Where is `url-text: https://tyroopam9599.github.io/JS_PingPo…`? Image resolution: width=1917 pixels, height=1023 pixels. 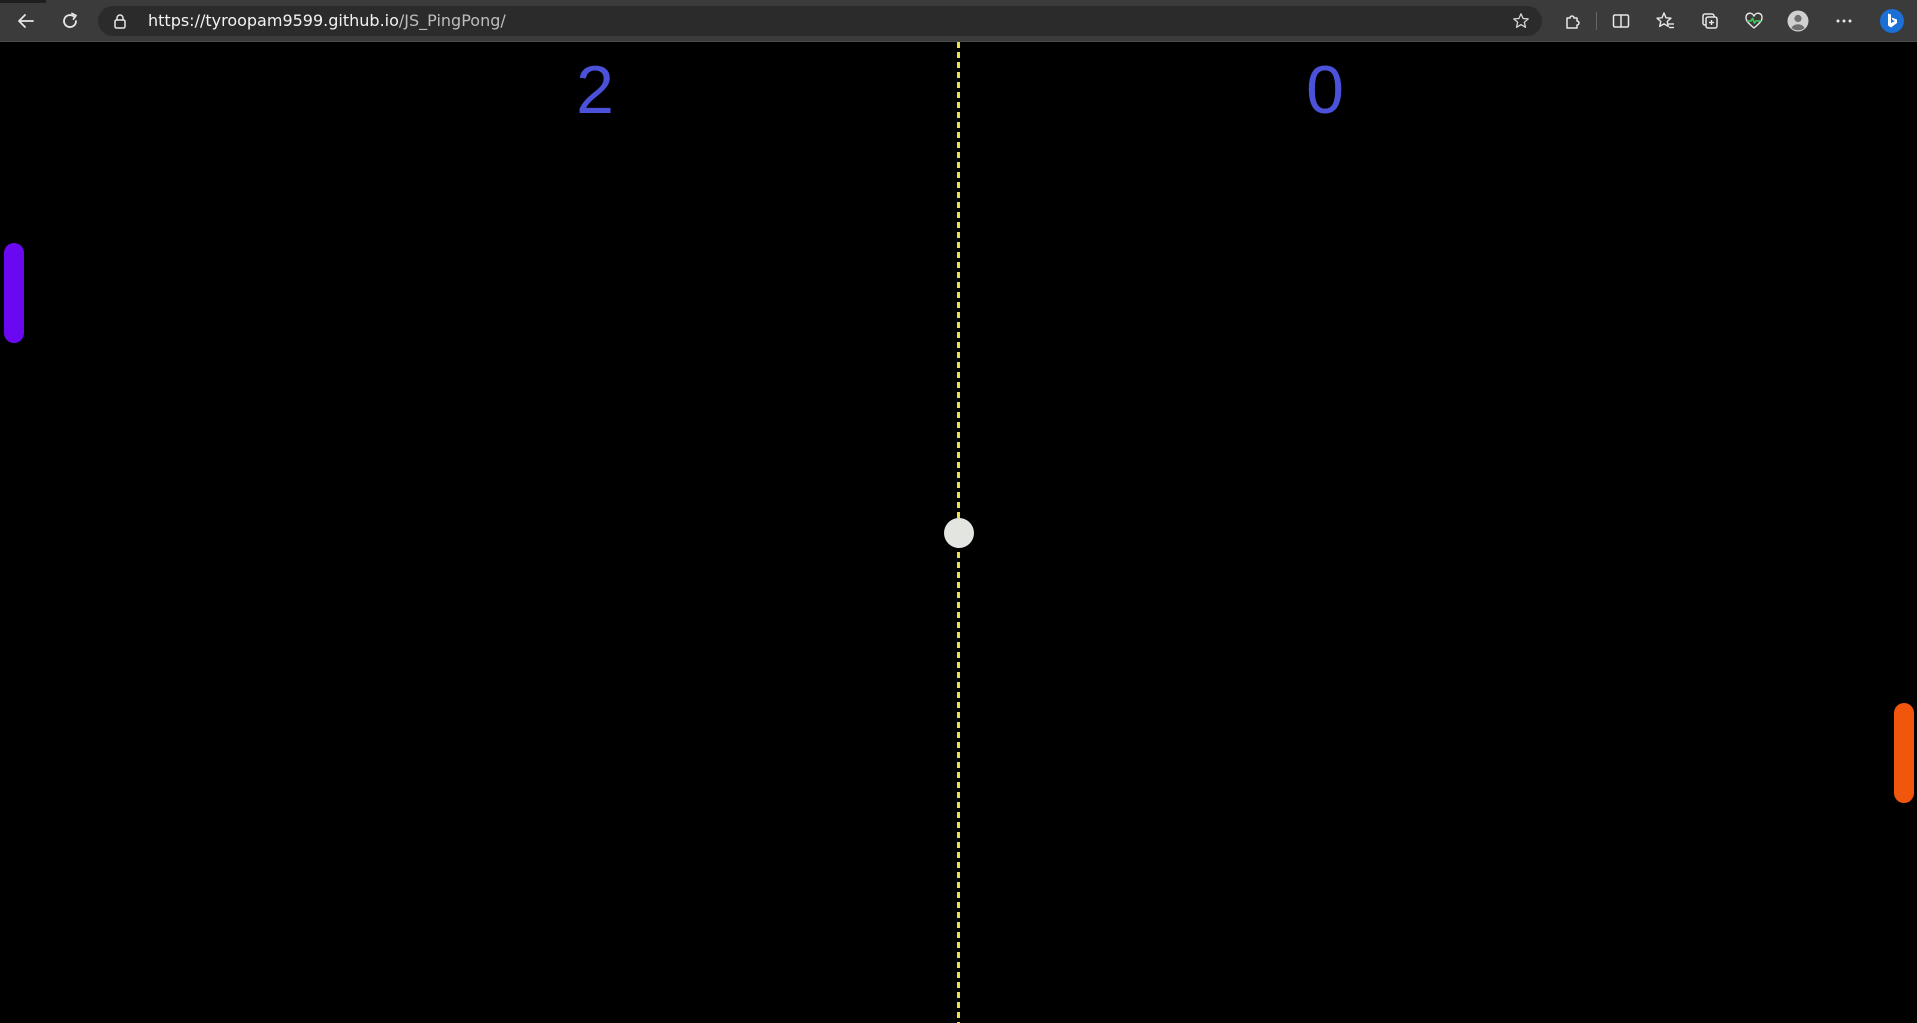 url-text: https://tyroopam9599.github.io/JS_PingPo… is located at coordinates (327, 21).